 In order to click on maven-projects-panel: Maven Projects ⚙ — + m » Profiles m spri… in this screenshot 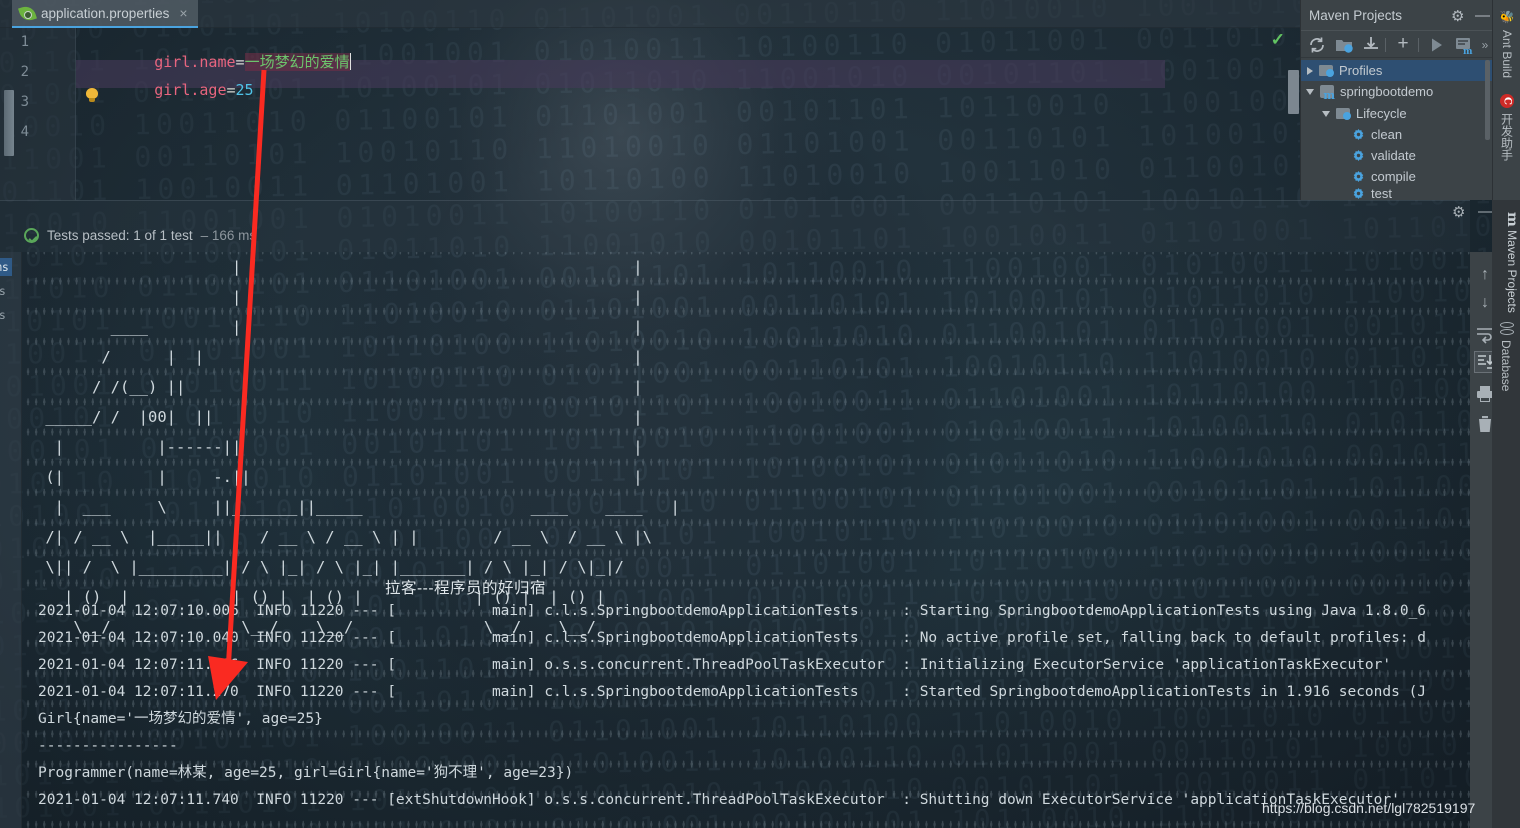, I will do `click(1396, 100)`.